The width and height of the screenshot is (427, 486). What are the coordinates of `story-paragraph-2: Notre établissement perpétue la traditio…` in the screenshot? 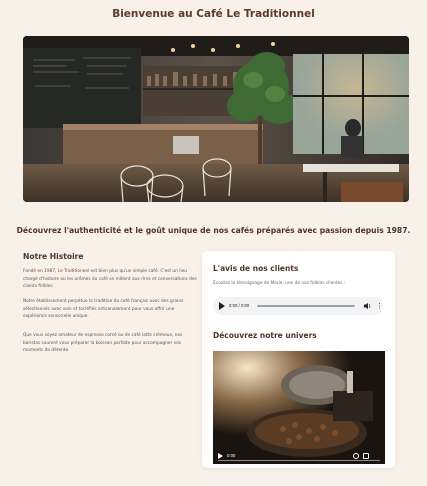 It's located at (103, 309).